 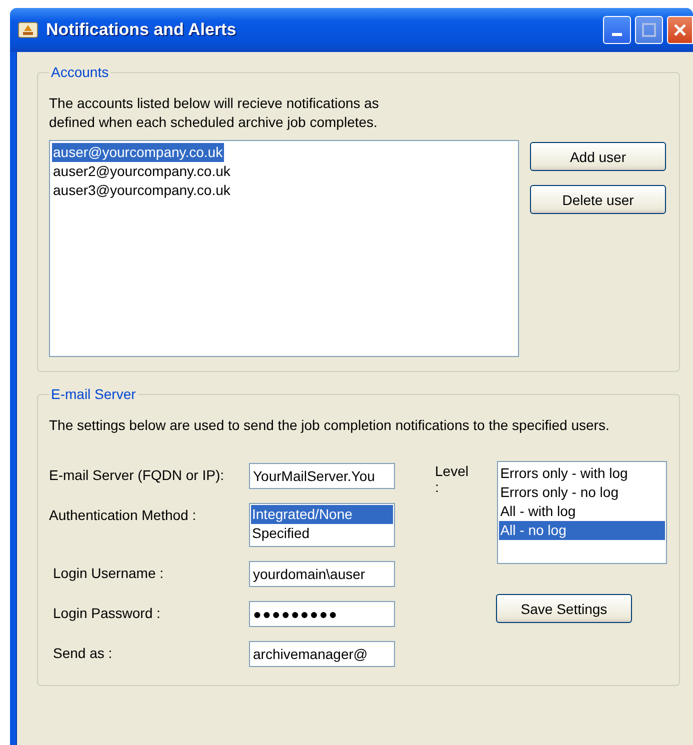 I want to click on field-label: E-mail Server (FQDN or IP):, so click(x=137, y=474).